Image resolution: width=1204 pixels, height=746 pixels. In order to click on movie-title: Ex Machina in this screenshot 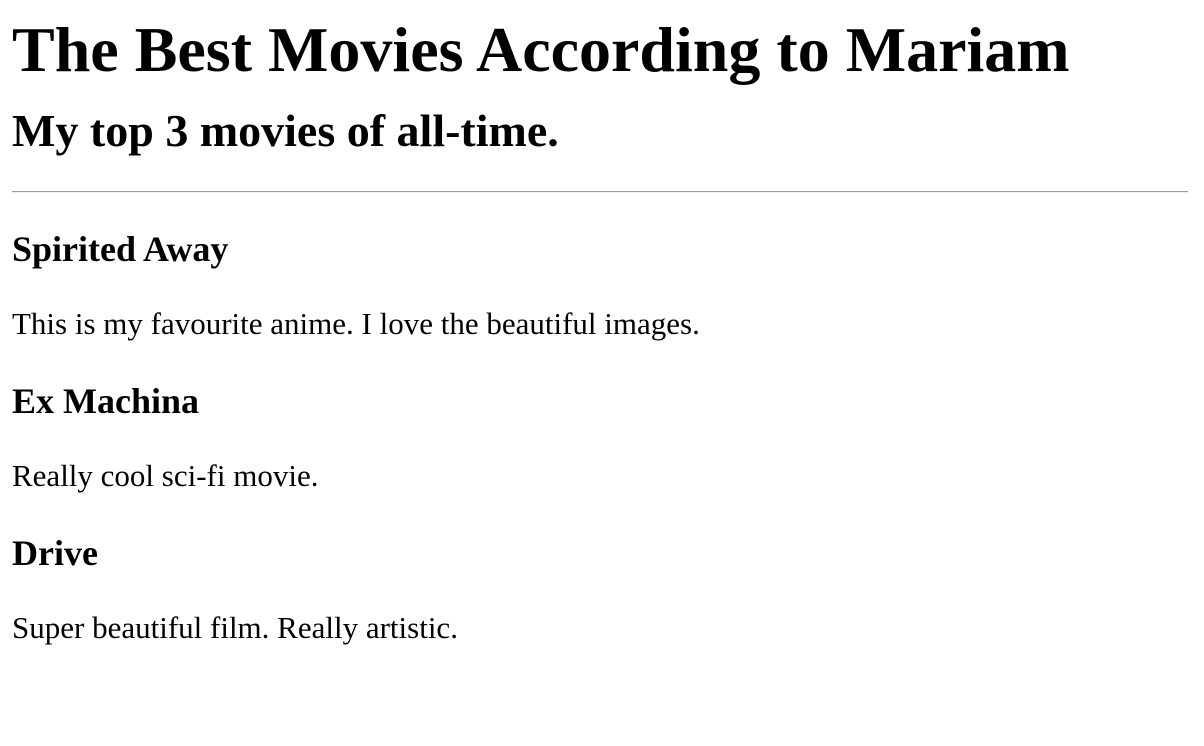, I will do `click(106, 401)`.